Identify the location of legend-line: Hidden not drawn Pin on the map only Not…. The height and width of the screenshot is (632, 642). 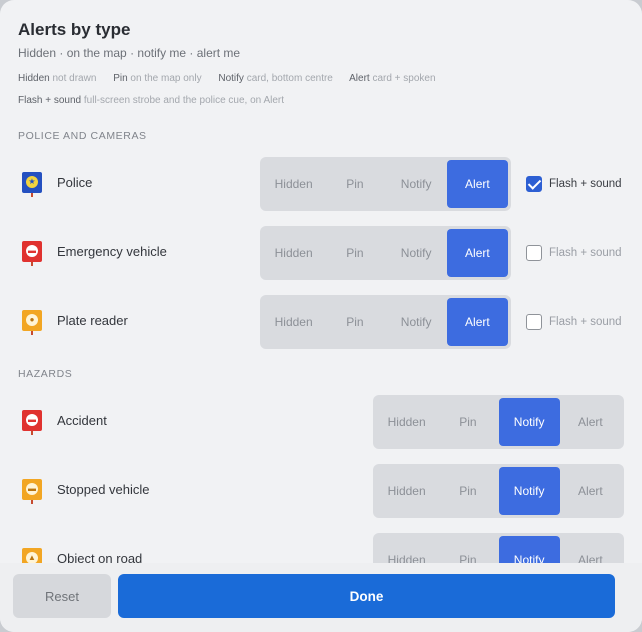
(234, 78).